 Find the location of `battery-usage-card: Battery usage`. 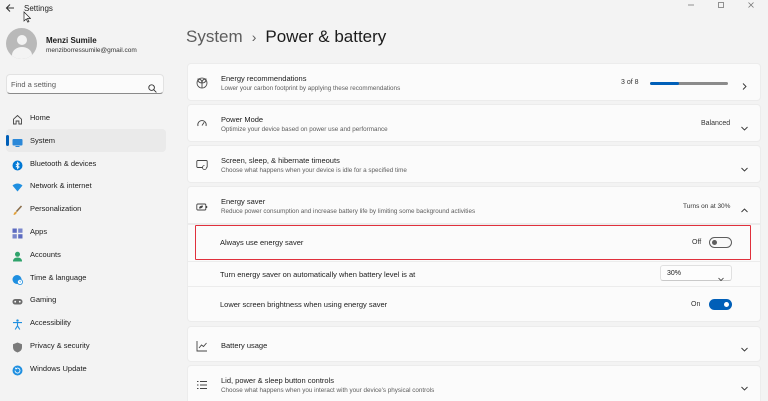

battery-usage-card: Battery usage is located at coordinates (474, 344).